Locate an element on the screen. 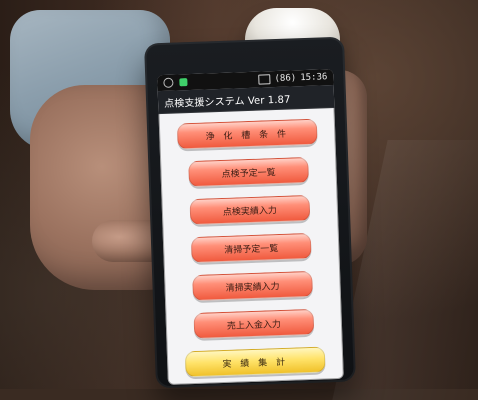 This screenshot has height=400, width=478. menu-button-jisseki-shukei: 実 績 集 計 is located at coordinates (255, 362).